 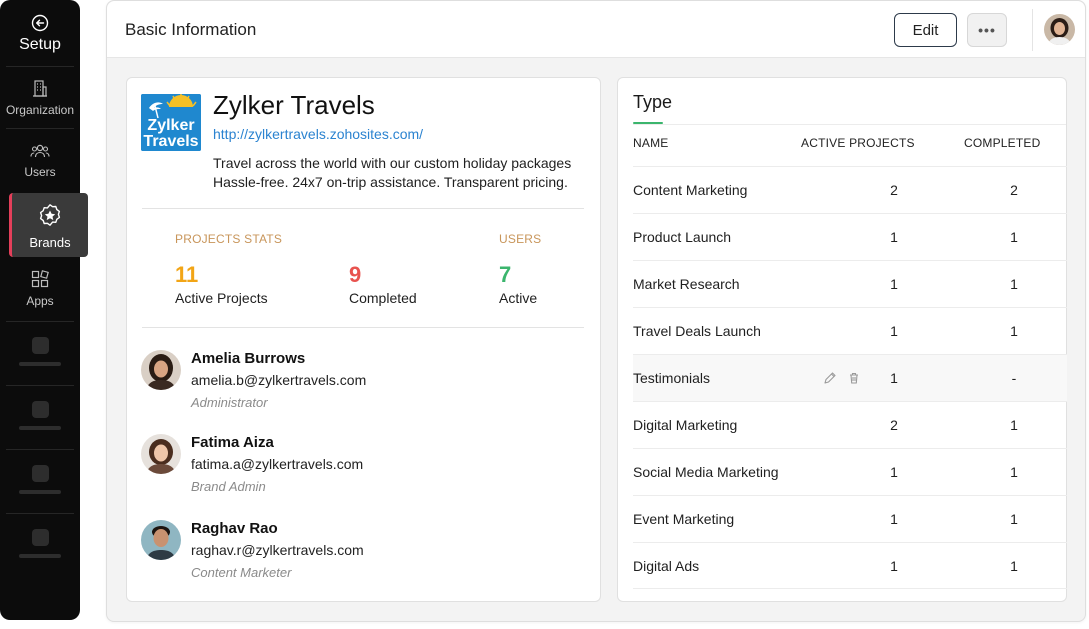 I want to click on edit-pencil-icon, so click(x=830, y=378).